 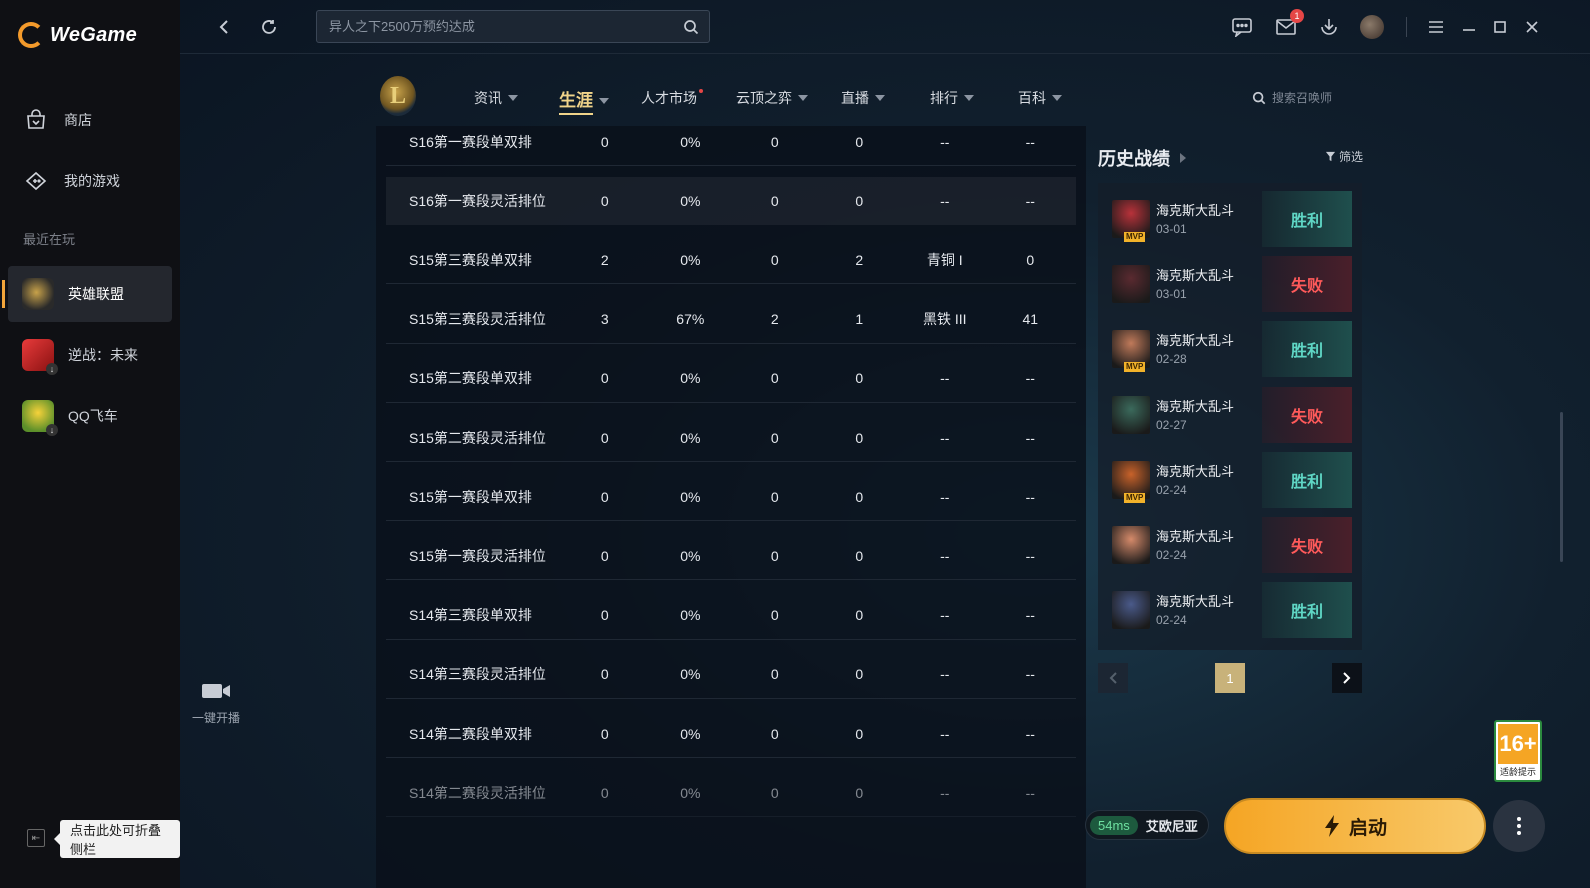 What do you see at coordinates (269, 27) in the screenshot?
I see `refresh-button` at bounding box center [269, 27].